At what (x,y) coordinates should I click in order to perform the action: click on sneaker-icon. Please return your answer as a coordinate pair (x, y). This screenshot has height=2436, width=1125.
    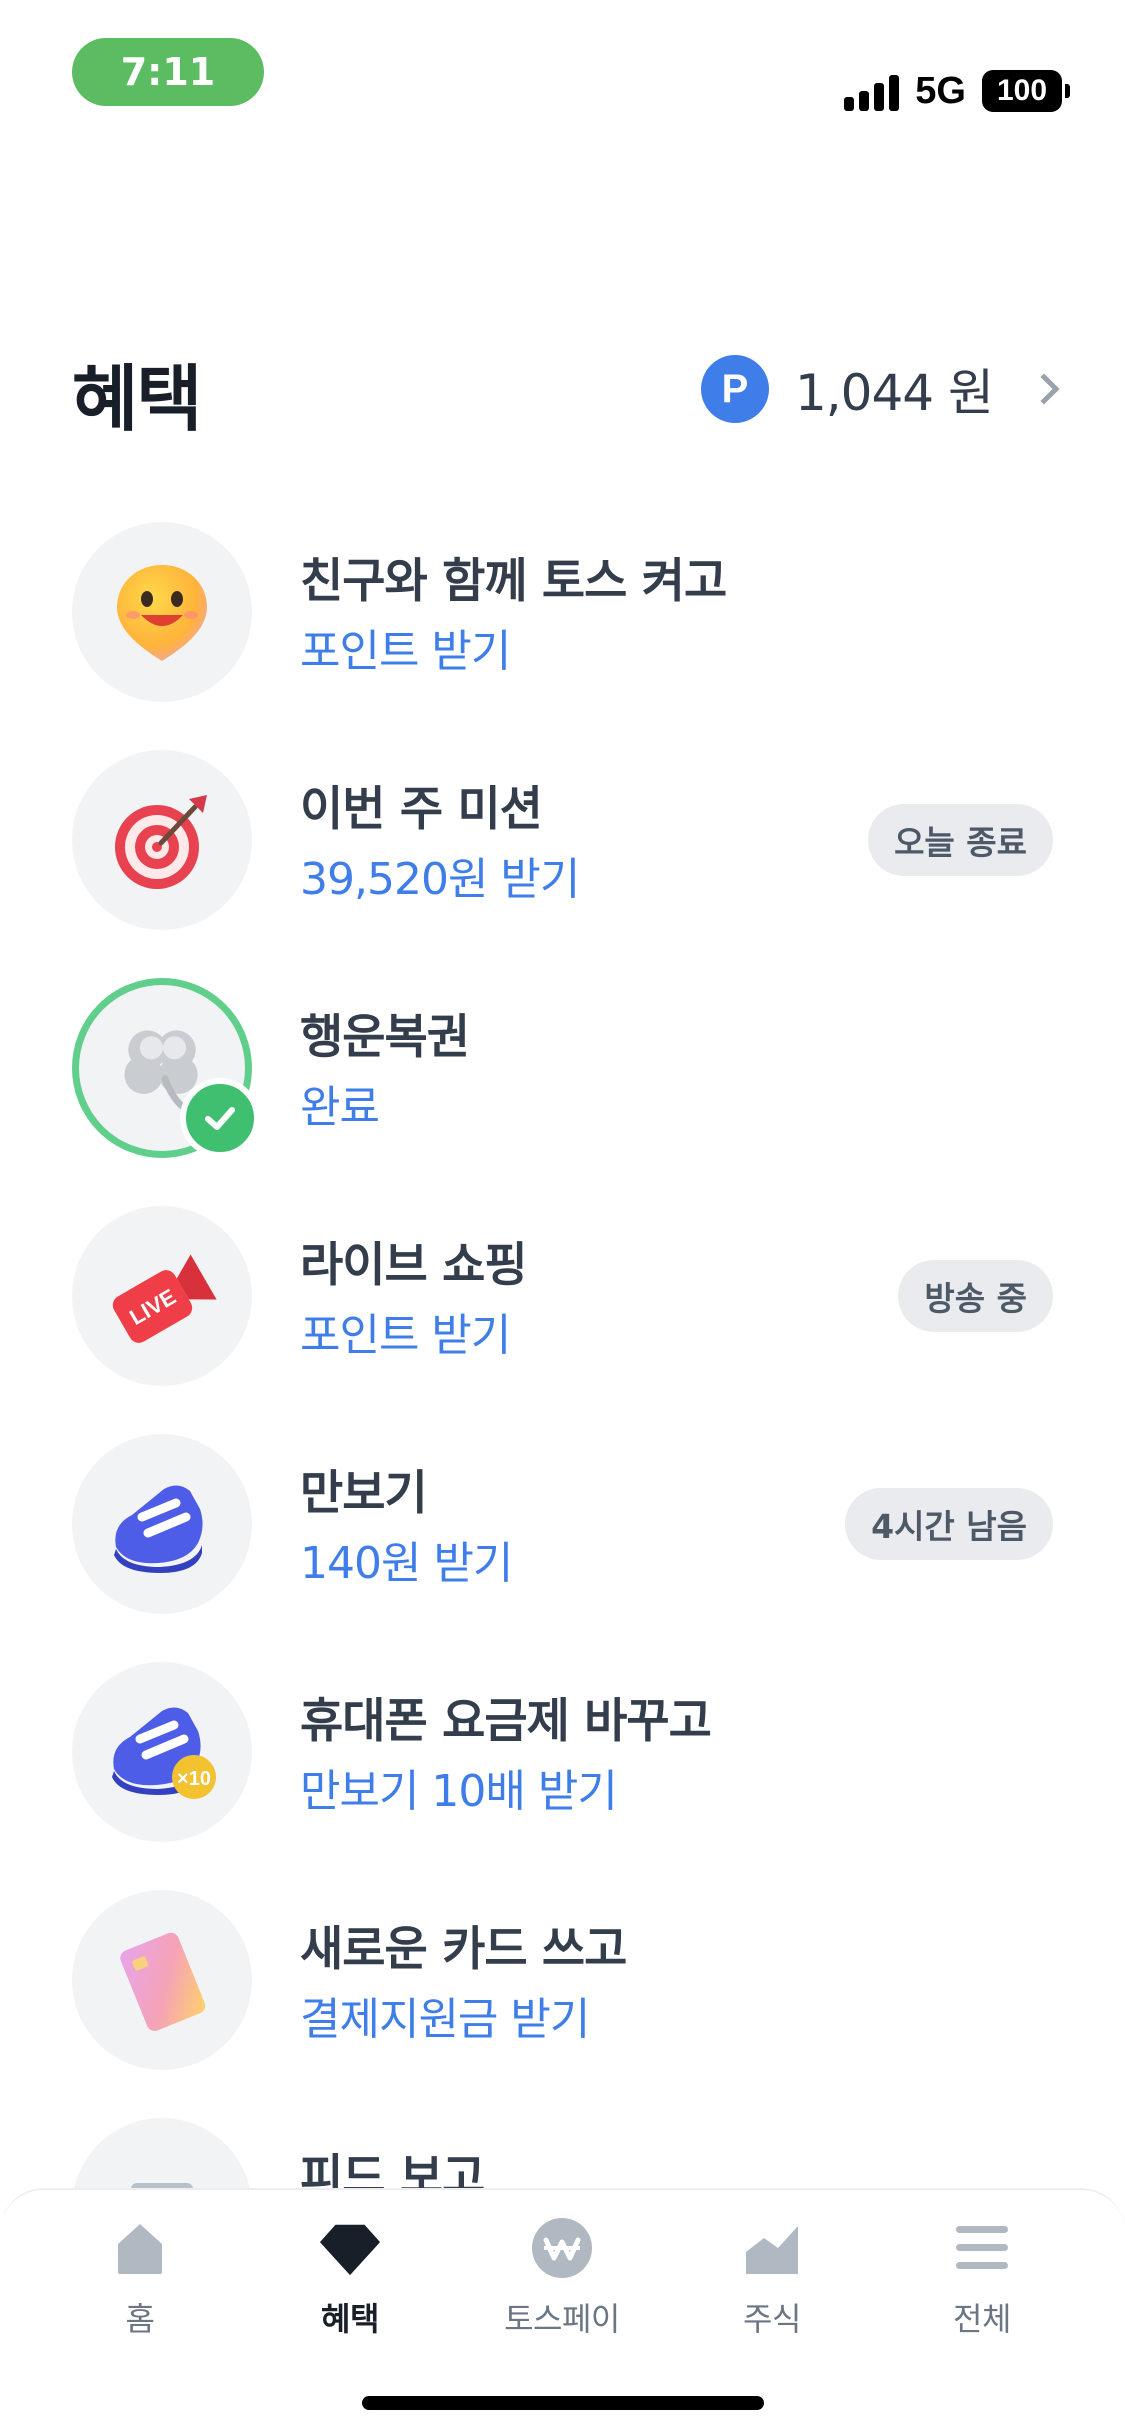
    Looking at the image, I should click on (162, 1524).